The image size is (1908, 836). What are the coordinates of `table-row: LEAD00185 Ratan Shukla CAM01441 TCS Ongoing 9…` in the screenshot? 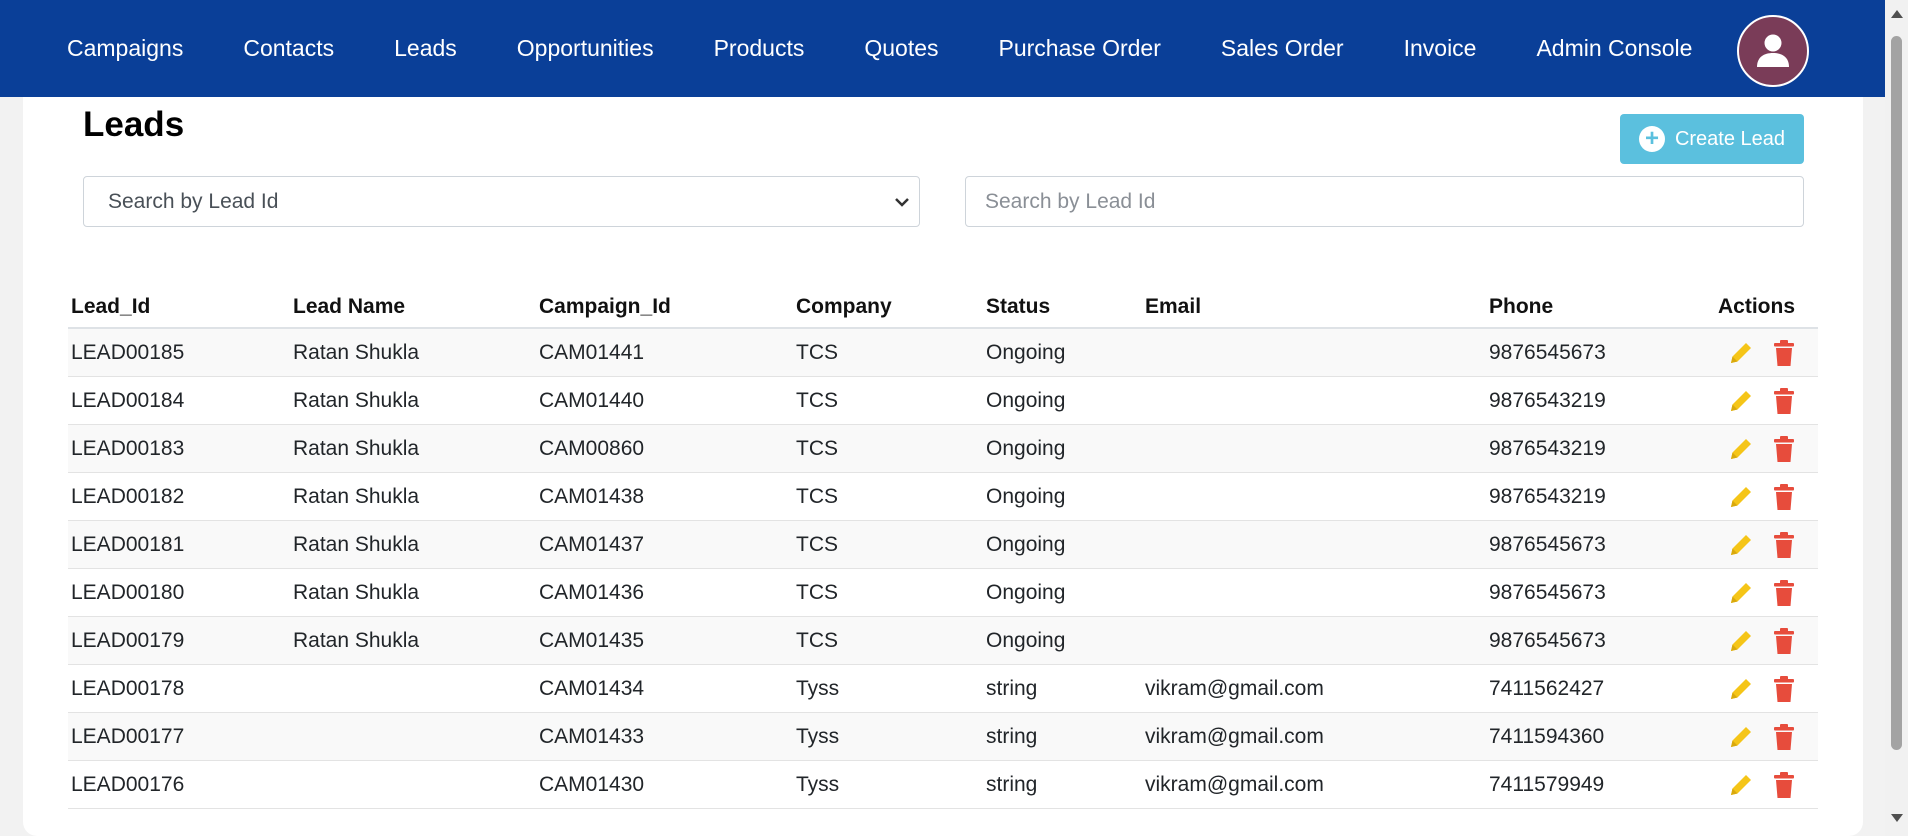 It's located at (943, 352).